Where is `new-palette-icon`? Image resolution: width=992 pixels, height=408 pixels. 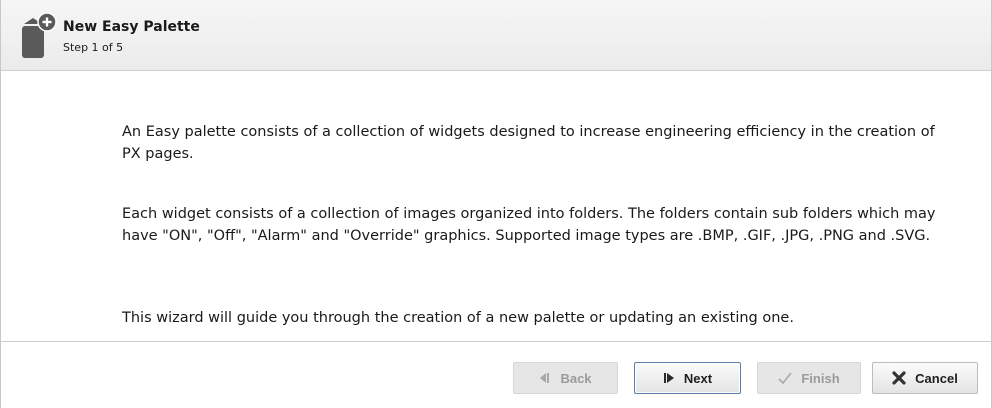
new-palette-icon is located at coordinates (39, 35).